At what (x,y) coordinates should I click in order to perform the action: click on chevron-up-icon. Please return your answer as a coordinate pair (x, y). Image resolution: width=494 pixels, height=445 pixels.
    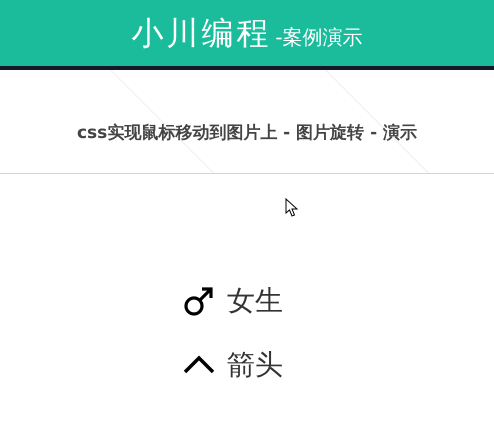
    Looking at the image, I should click on (199, 365).